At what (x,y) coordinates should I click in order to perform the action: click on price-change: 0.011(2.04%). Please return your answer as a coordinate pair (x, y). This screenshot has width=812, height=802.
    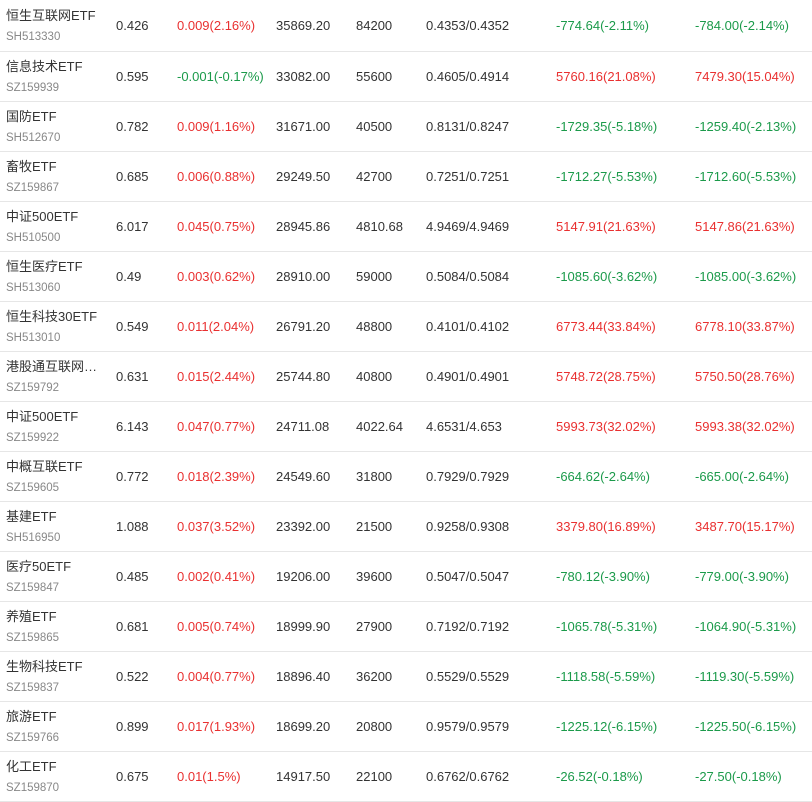
    Looking at the image, I should click on (216, 326).